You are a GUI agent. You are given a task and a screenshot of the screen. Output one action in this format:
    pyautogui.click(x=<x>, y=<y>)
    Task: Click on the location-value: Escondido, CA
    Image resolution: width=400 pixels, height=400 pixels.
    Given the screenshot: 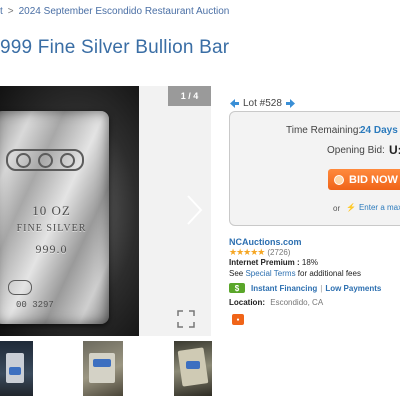 What is the action you would take?
    pyautogui.click(x=297, y=302)
    